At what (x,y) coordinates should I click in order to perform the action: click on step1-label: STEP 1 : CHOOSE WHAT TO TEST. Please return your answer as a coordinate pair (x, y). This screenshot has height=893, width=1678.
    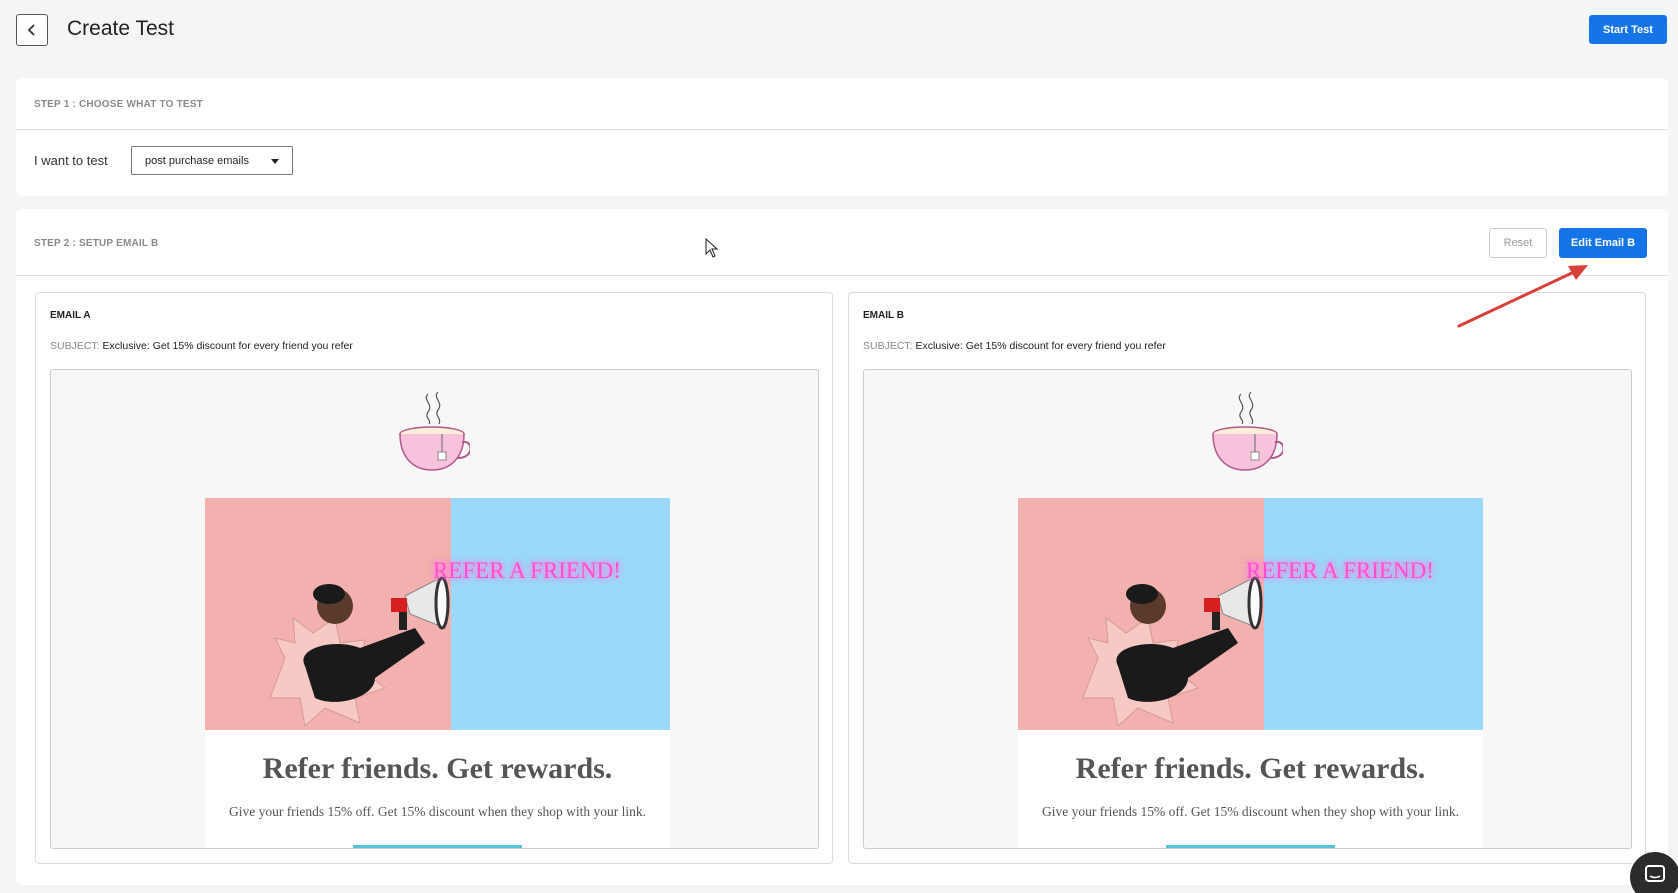
    Looking at the image, I should click on (118, 104).